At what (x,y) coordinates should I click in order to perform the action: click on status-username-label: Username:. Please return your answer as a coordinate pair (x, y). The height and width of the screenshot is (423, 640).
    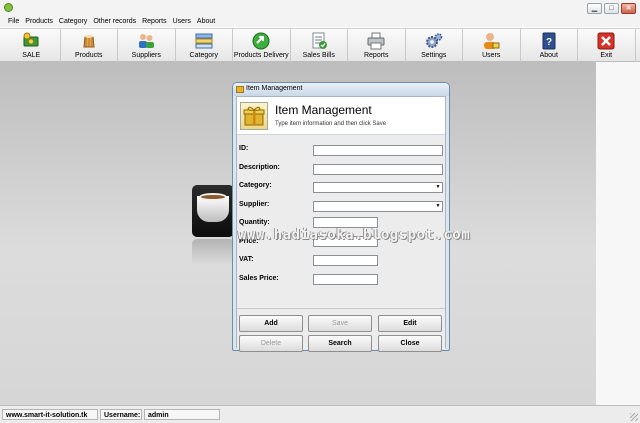
    Looking at the image, I should click on (121, 414).